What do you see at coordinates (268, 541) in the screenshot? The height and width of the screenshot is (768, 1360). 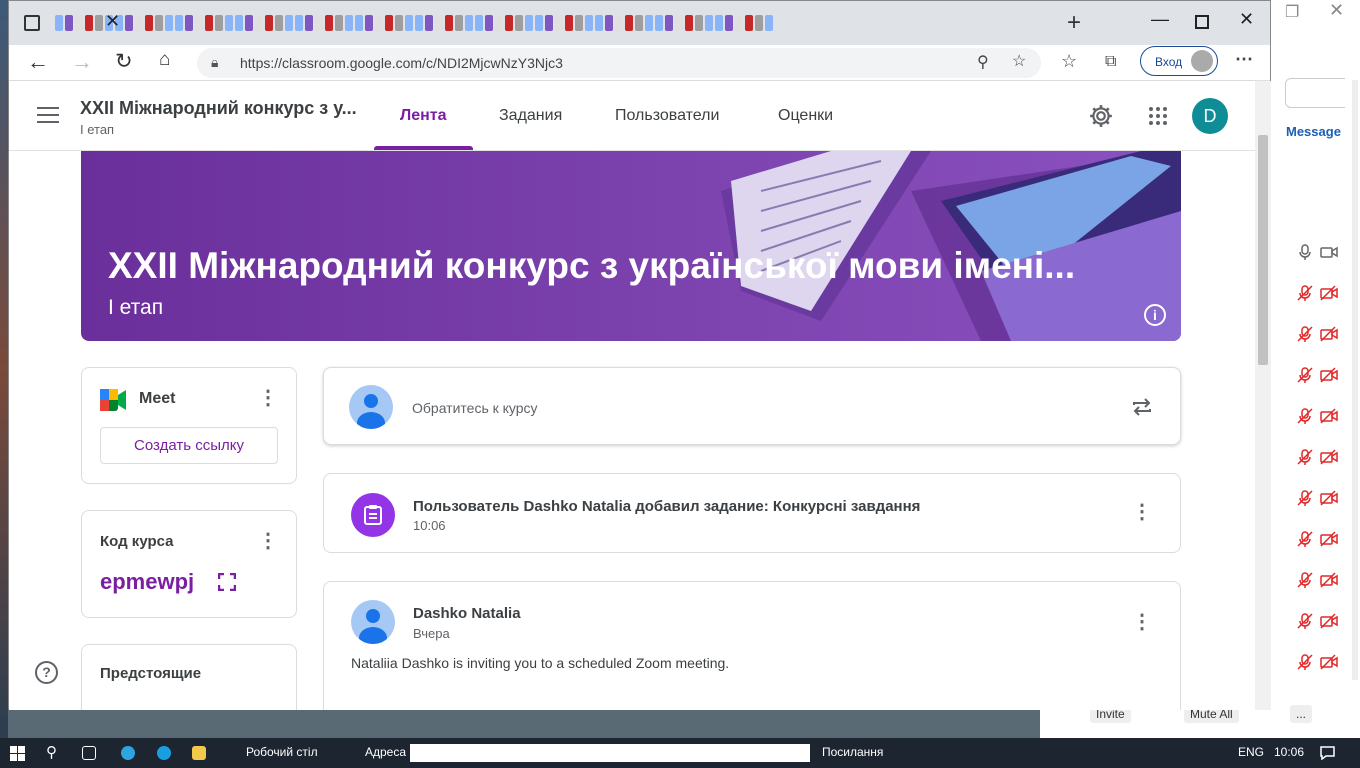 I see `class-code-more-icon: ⋮` at bounding box center [268, 541].